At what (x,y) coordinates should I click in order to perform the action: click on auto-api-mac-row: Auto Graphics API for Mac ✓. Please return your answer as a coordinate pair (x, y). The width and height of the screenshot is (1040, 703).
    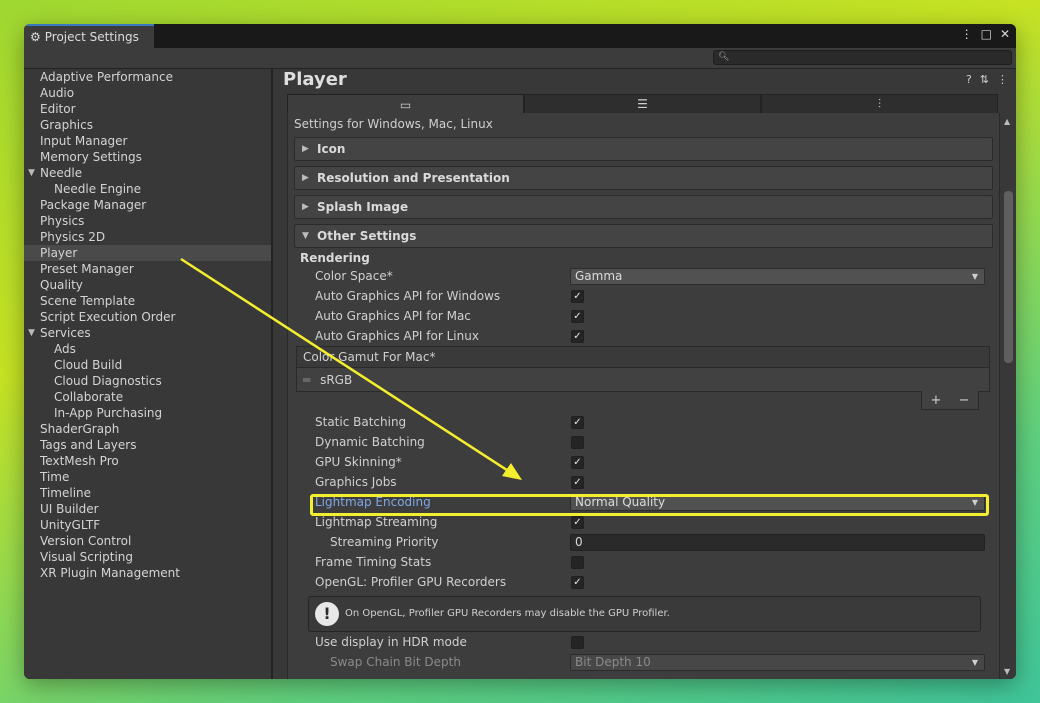
    Looking at the image, I should click on (643, 317).